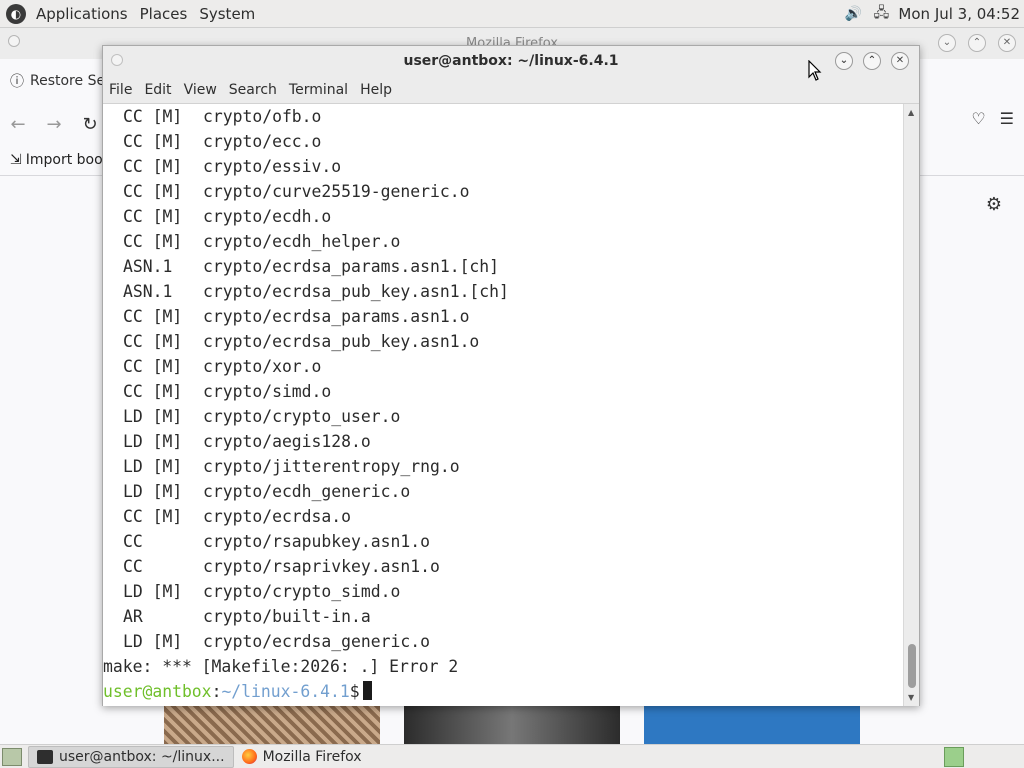 The height and width of the screenshot is (768, 1024). Describe the element at coordinates (16, 13) in the screenshot. I see `distro-logo-icon: ◐` at that location.